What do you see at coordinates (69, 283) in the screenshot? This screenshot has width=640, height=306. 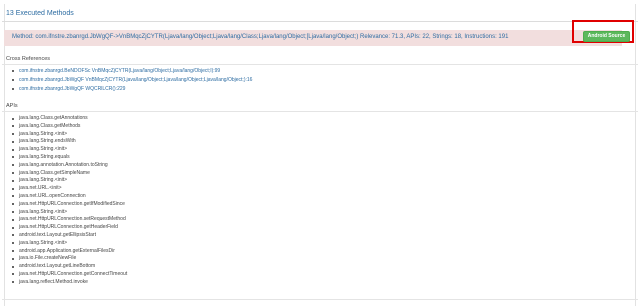 I see `api-item: java.lang.reflect.Method.invoke` at bounding box center [69, 283].